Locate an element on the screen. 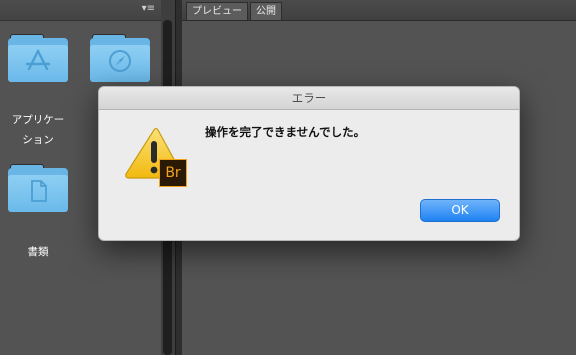  documents-folder-icon is located at coordinates (38, 188).